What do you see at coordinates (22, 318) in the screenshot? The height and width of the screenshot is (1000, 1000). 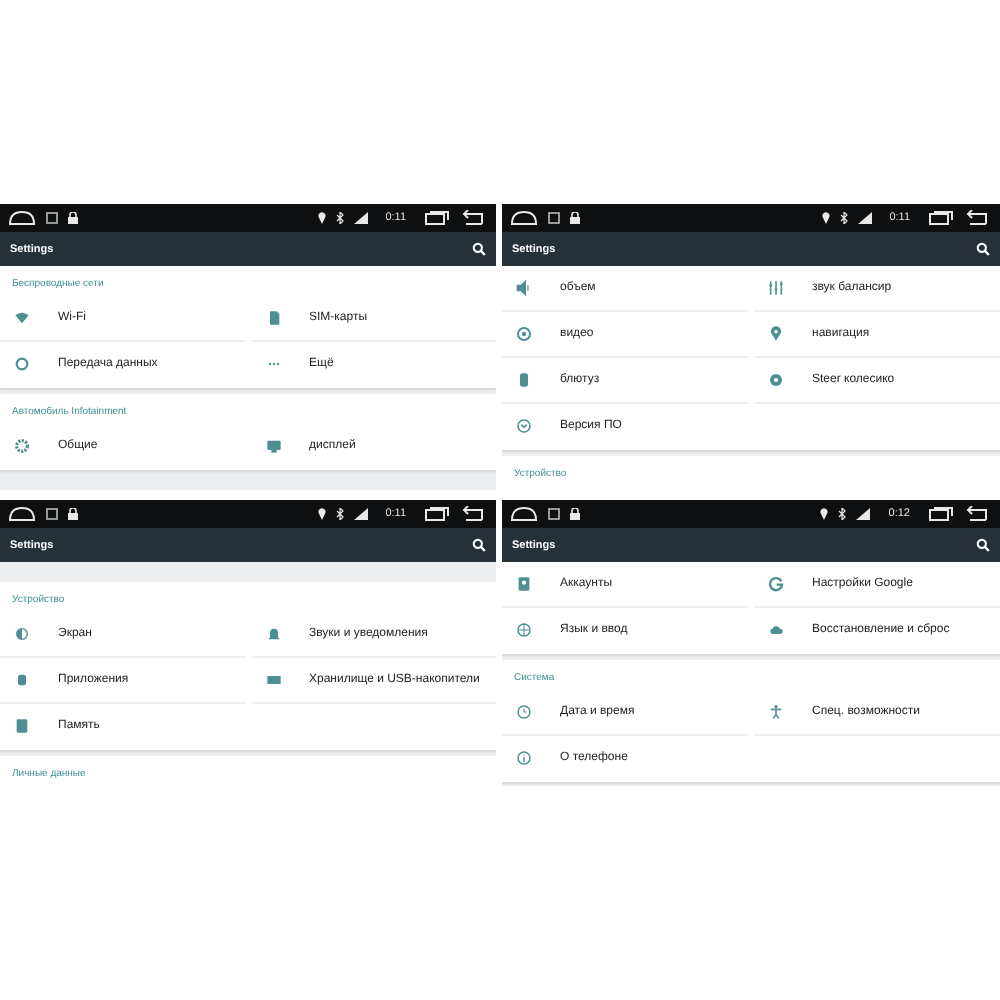 I see `wifi-icon` at bounding box center [22, 318].